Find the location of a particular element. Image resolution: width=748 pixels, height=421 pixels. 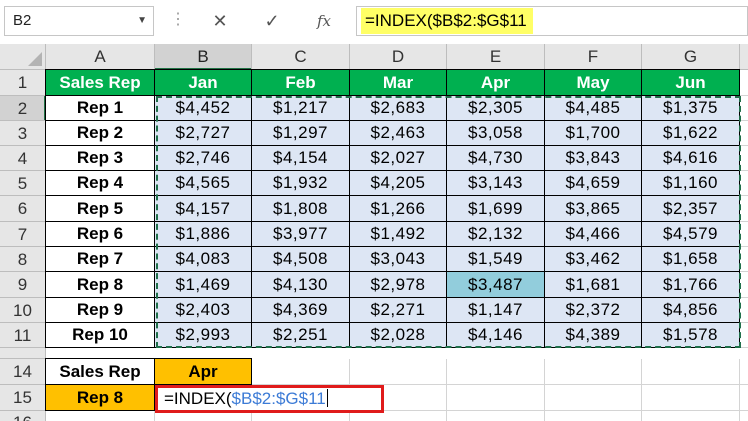

table-cell: $1,932 is located at coordinates (300, 183).